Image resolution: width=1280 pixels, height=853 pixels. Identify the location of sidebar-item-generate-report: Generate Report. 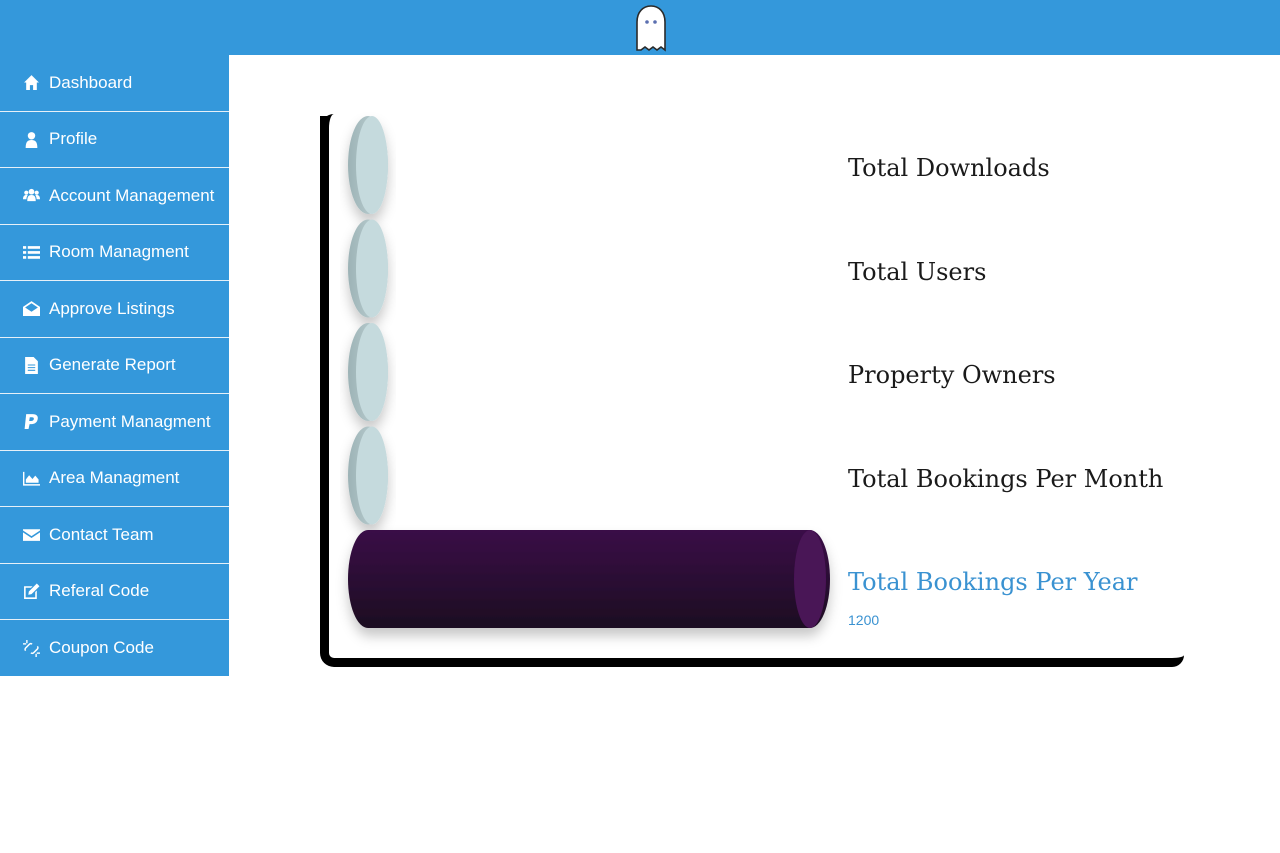
(114, 366).